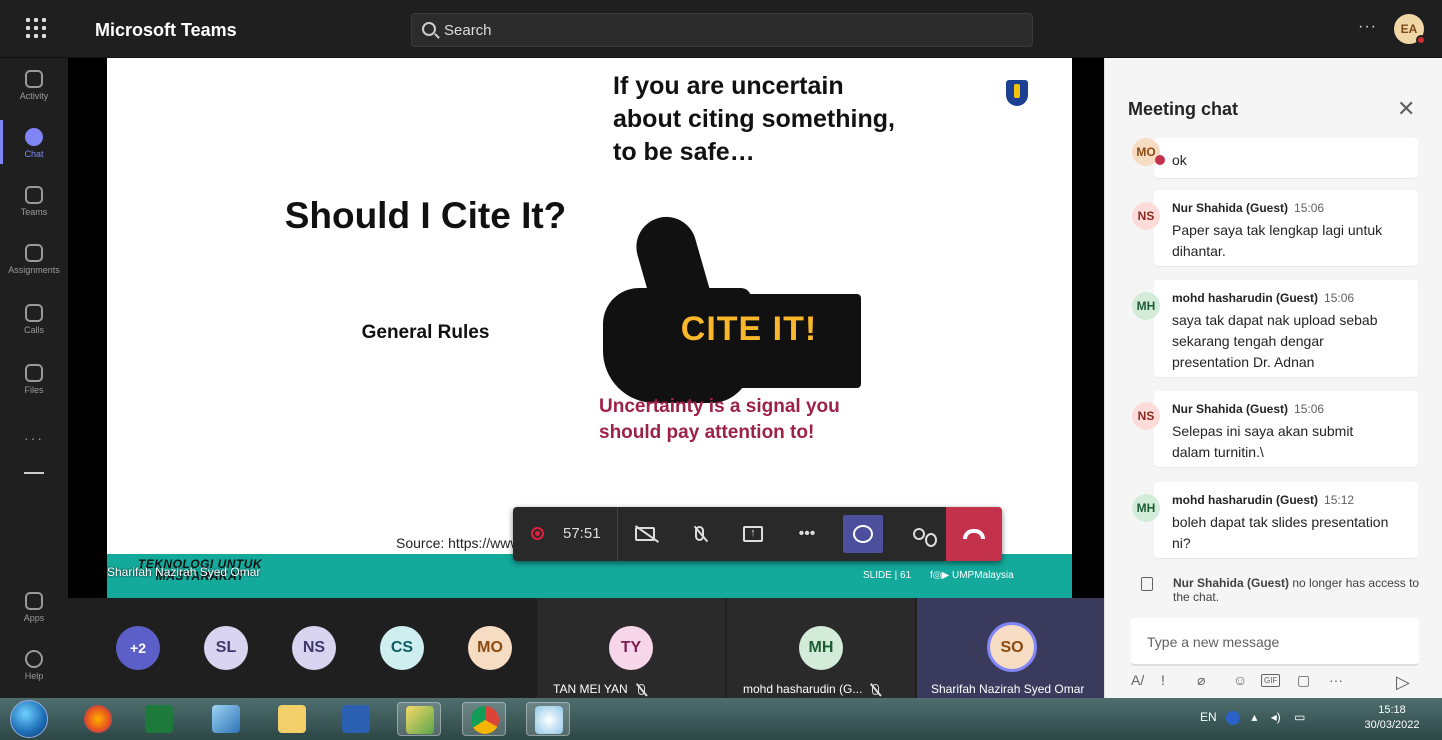 This screenshot has height=740, width=1442. What do you see at coordinates (1275, 642) in the screenshot?
I see `compose-message-input: Type a new message` at bounding box center [1275, 642].